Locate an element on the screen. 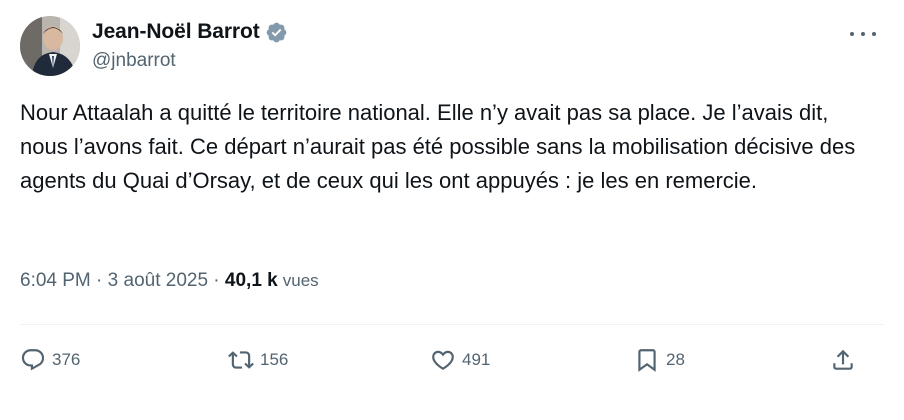 This screenshot has width=904, height=420. views-label: vues is located at coordinates (300, 280).